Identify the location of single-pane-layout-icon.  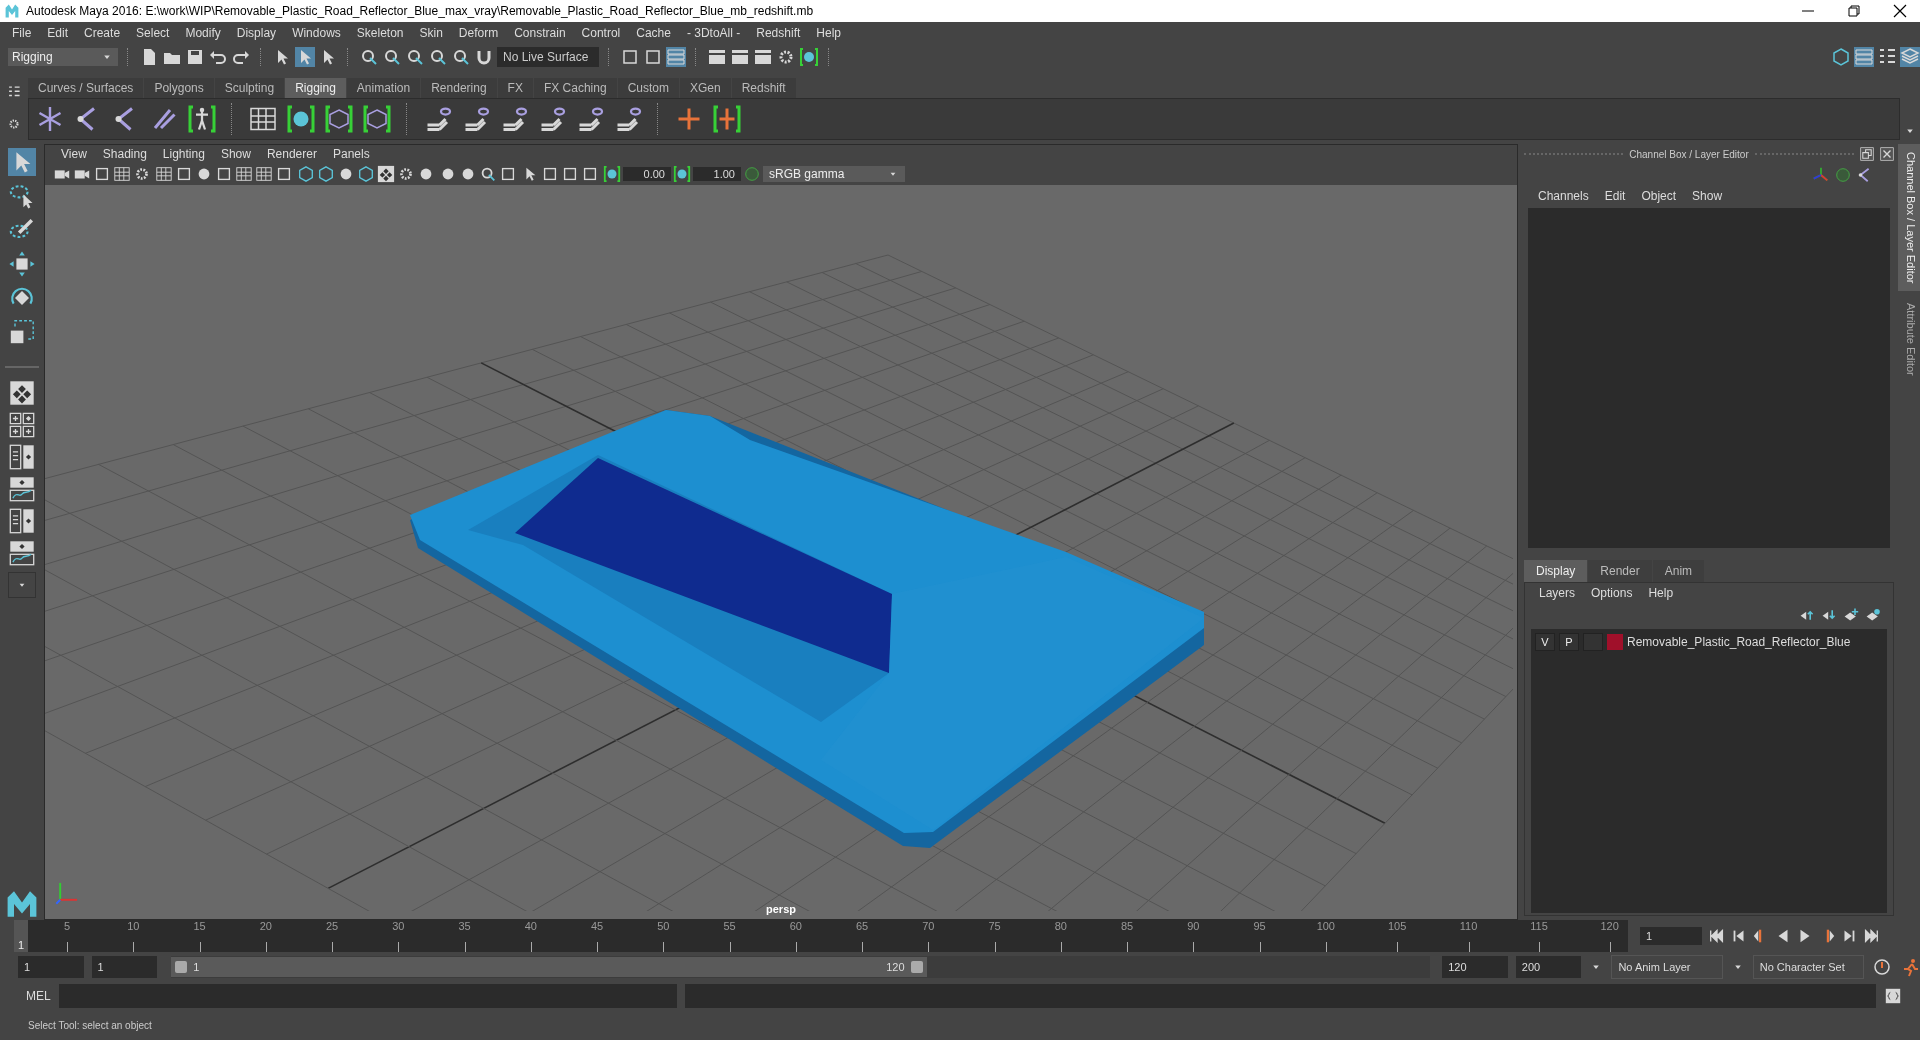
(22, 393).